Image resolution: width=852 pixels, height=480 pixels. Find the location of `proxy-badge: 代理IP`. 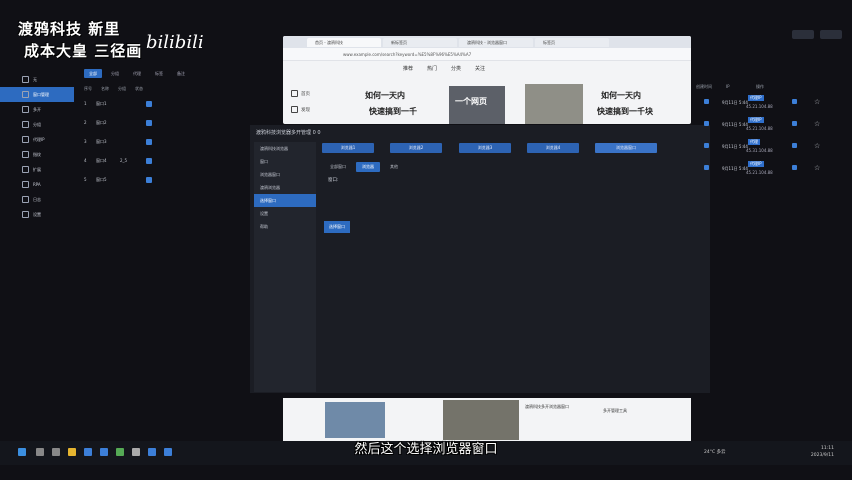

proxy-badge: 代理IP is located at coordinates (756, 120).